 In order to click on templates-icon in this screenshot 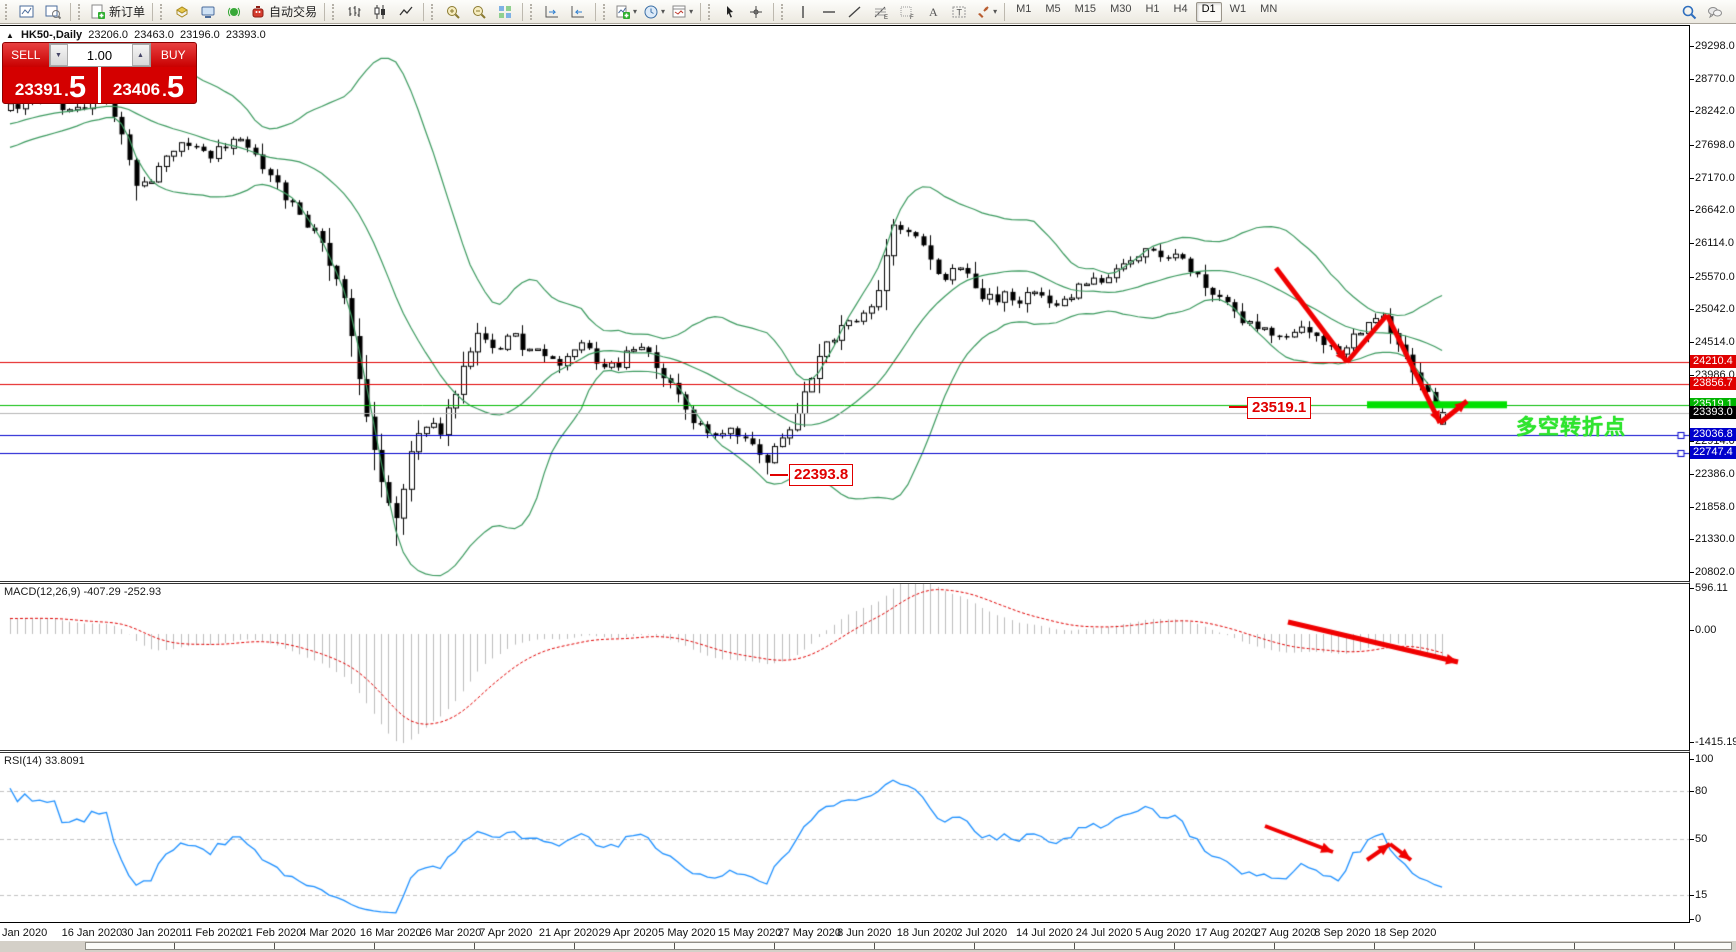, I will do `click(679, 12)`.